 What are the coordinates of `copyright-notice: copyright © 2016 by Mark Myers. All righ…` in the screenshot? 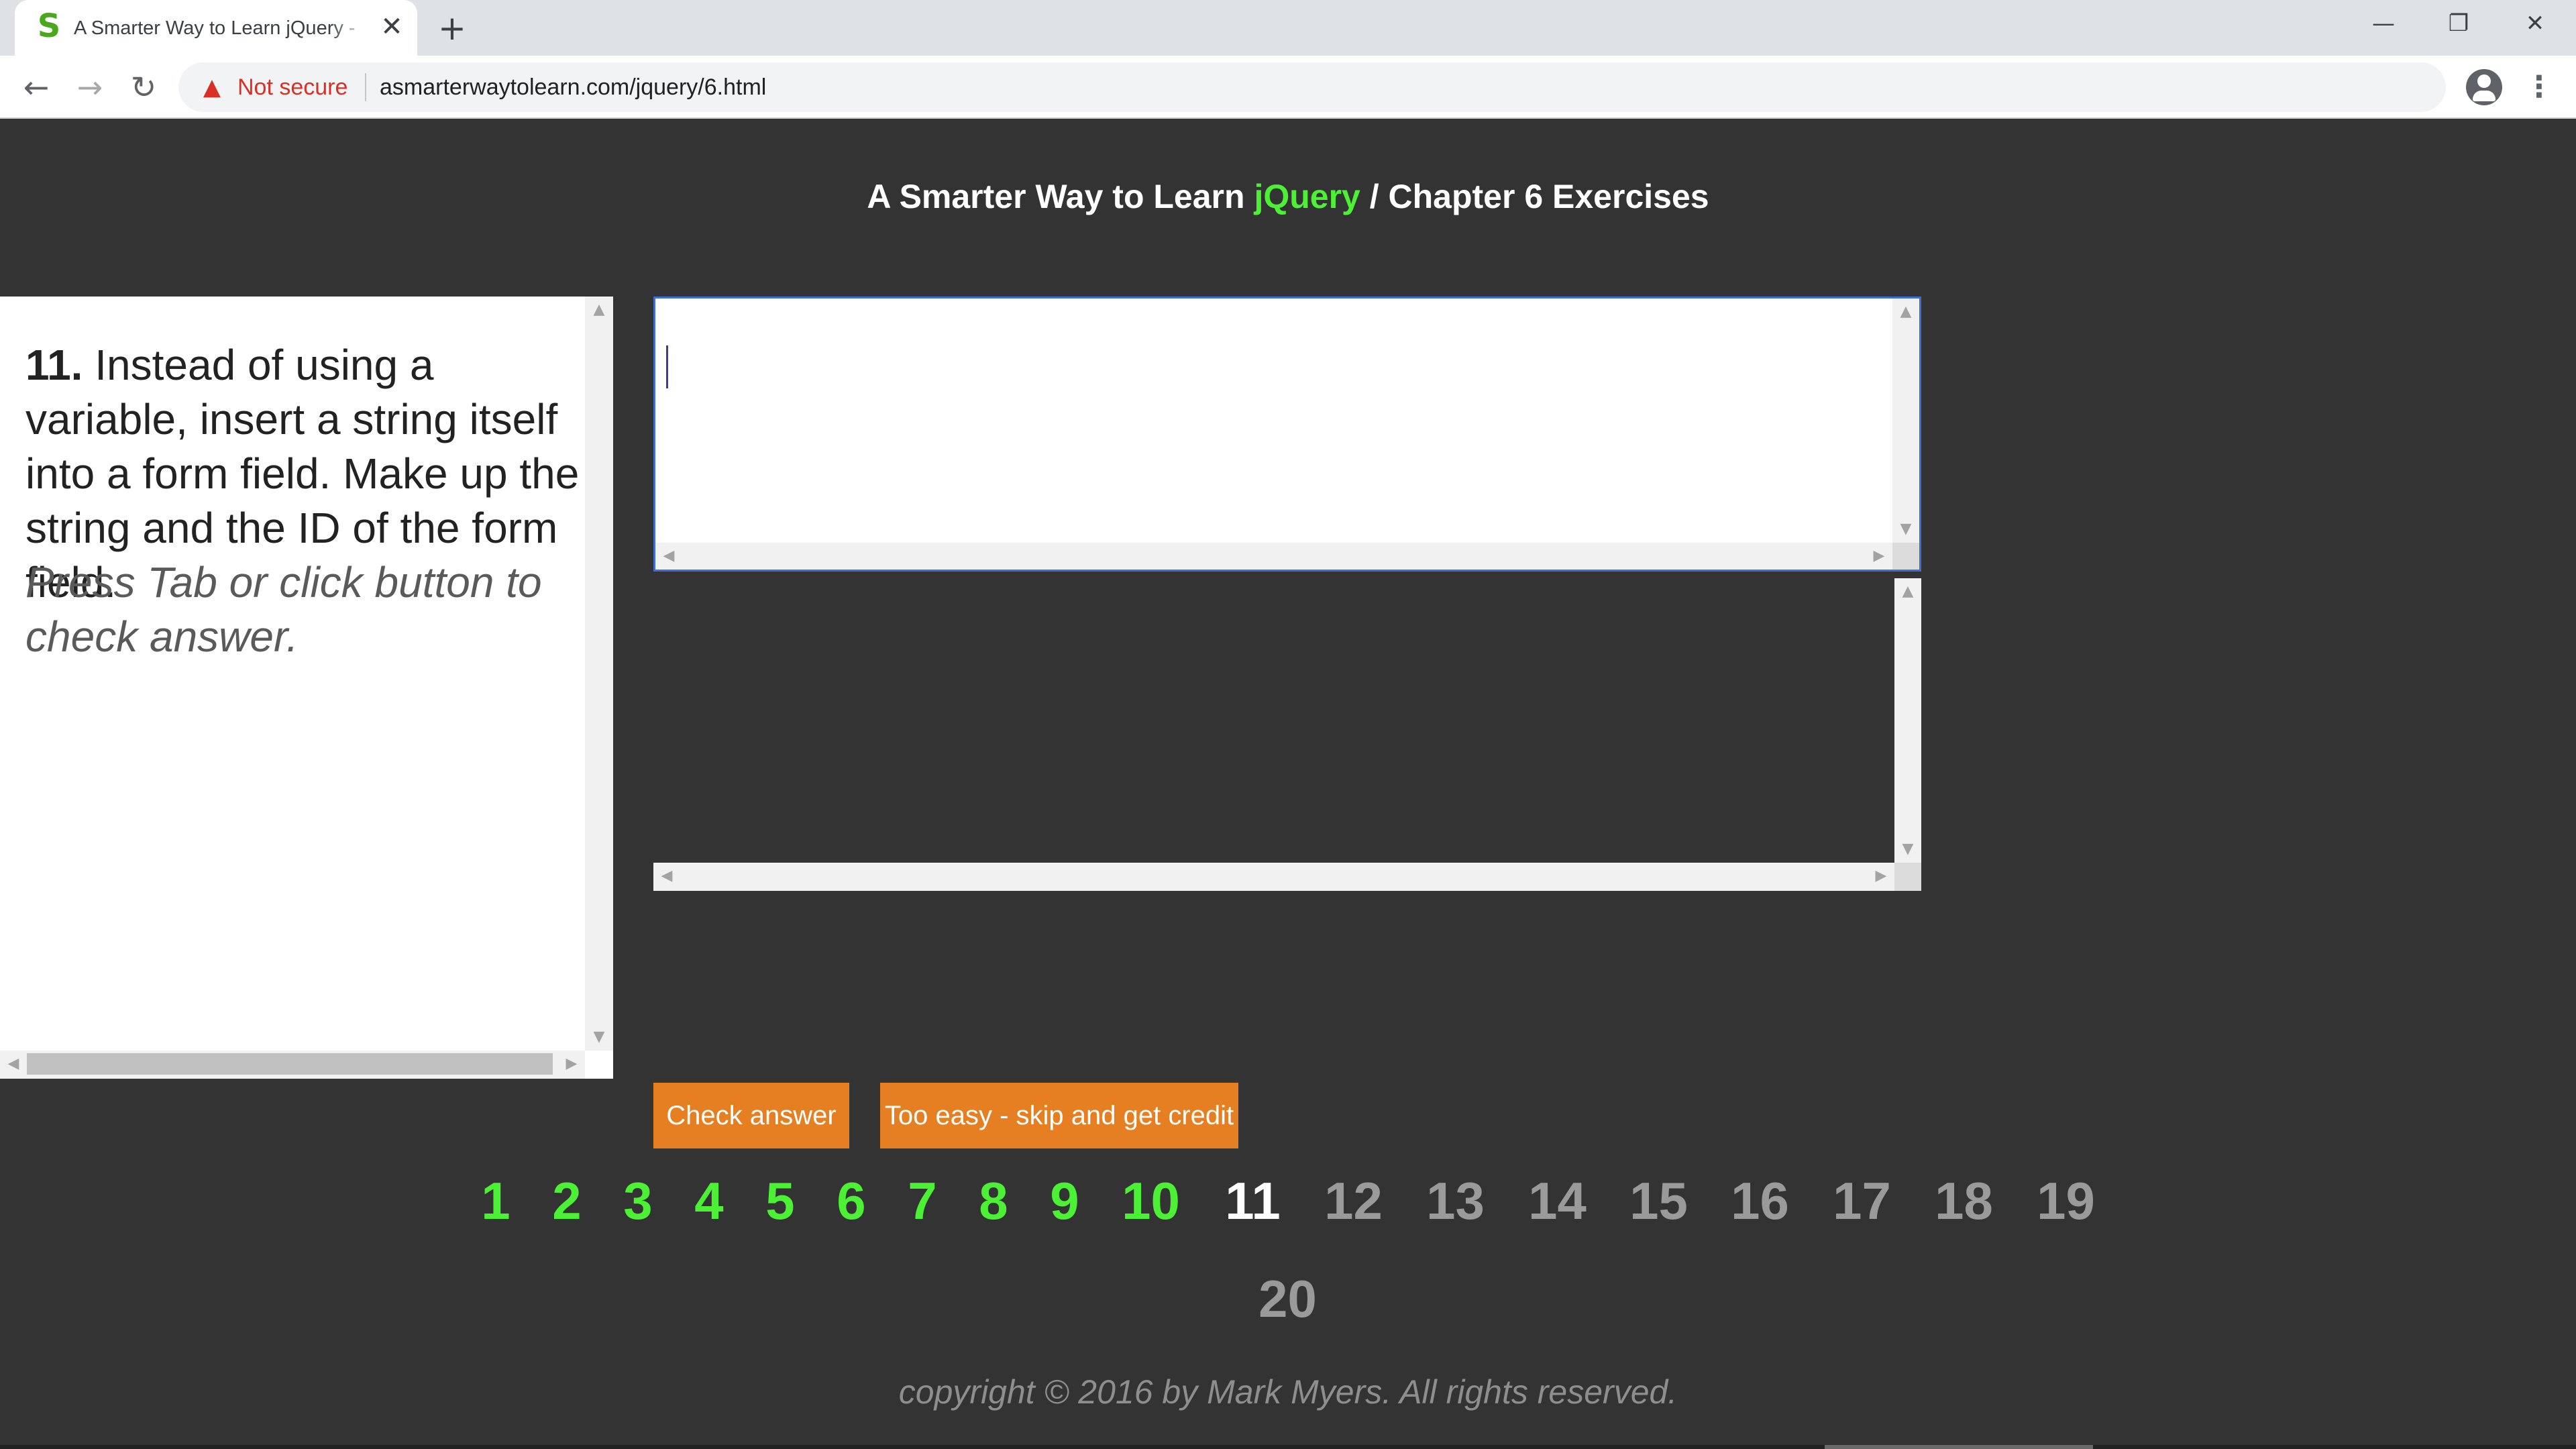 It's located at (1288, 1392).